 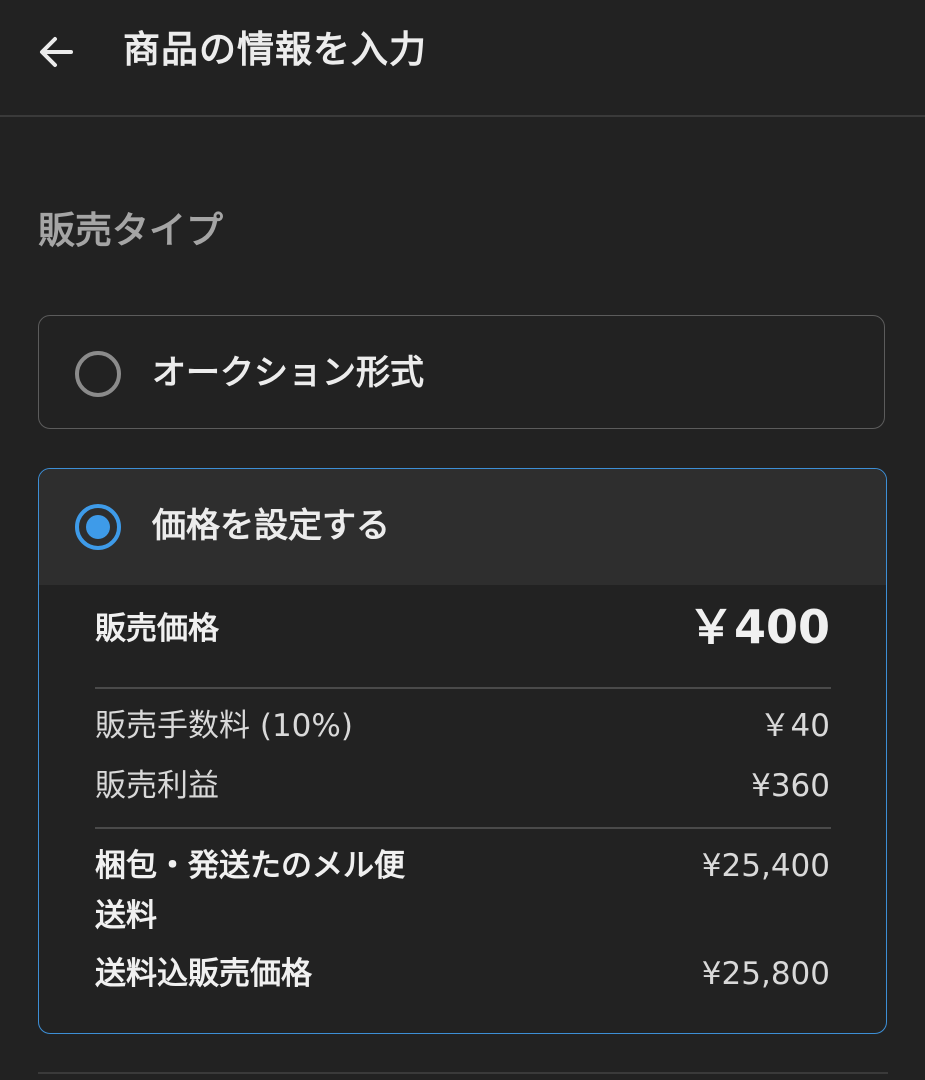 What do you see at coordinates (98, 374) in the screenshot?
I see `radio-unchecked-icon` at bounding box center [98, 374].